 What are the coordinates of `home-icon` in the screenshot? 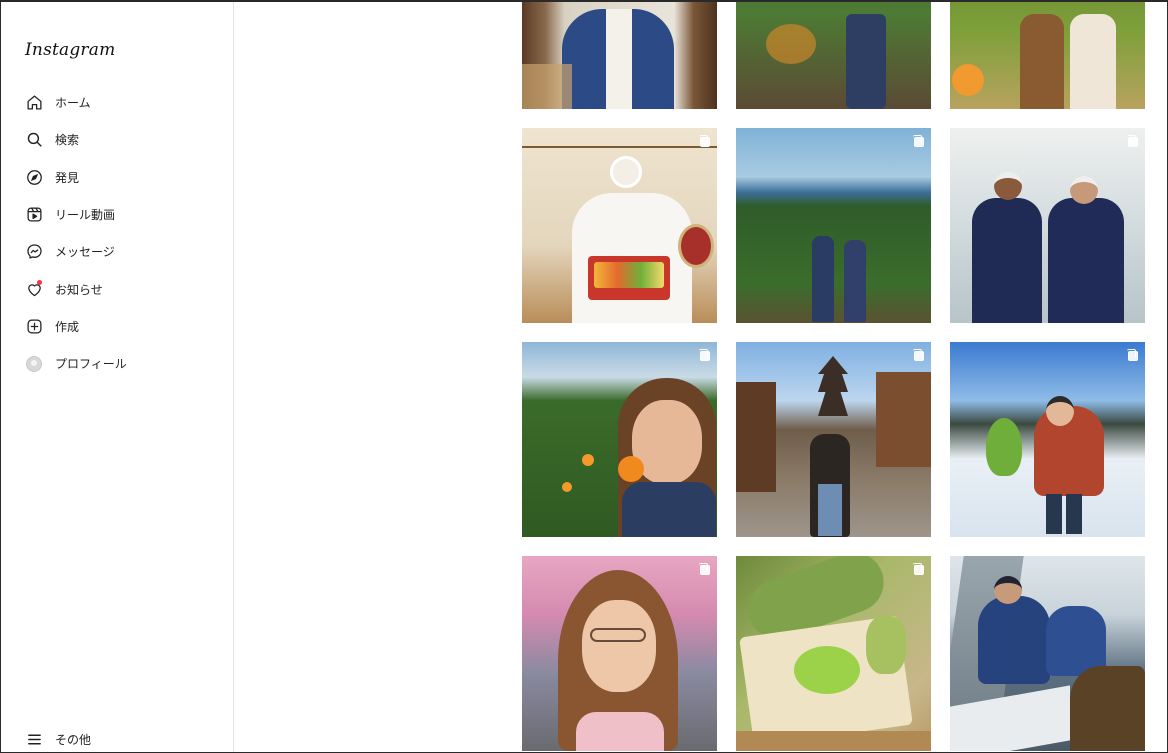 It's located at (34, 103).